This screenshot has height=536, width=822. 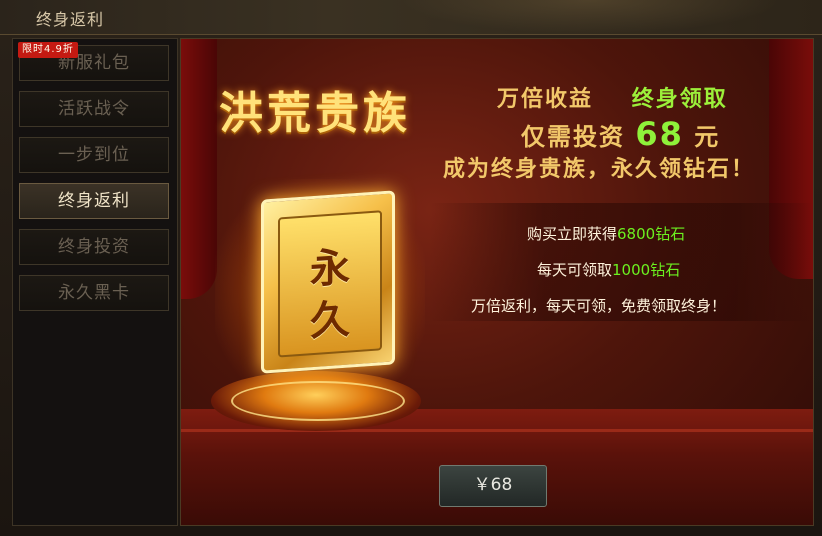 What do you see at coordinates (599, 169) in the screenshot?
I see `promo-slogan-3: 成为终身贵族，永久领钻石！` at bounding box center [599, 169].